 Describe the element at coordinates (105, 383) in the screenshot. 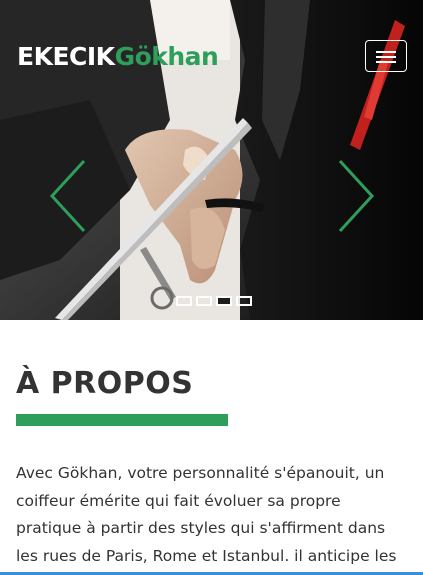

I see `about-title: À PROPOS` at that location.